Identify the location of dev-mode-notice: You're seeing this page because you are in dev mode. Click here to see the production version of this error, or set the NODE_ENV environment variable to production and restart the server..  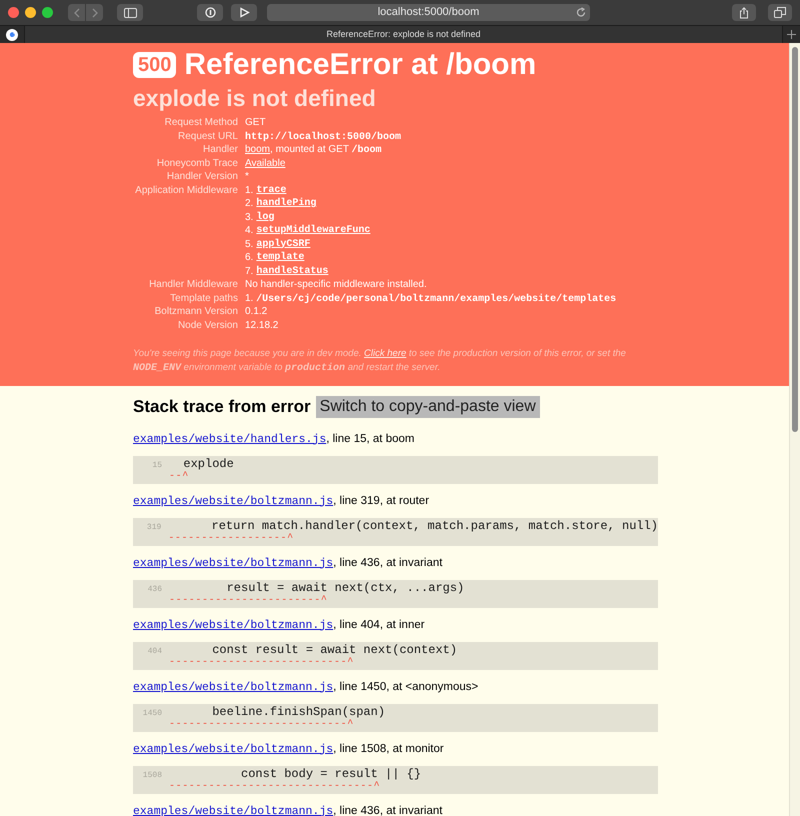
(380, 361).